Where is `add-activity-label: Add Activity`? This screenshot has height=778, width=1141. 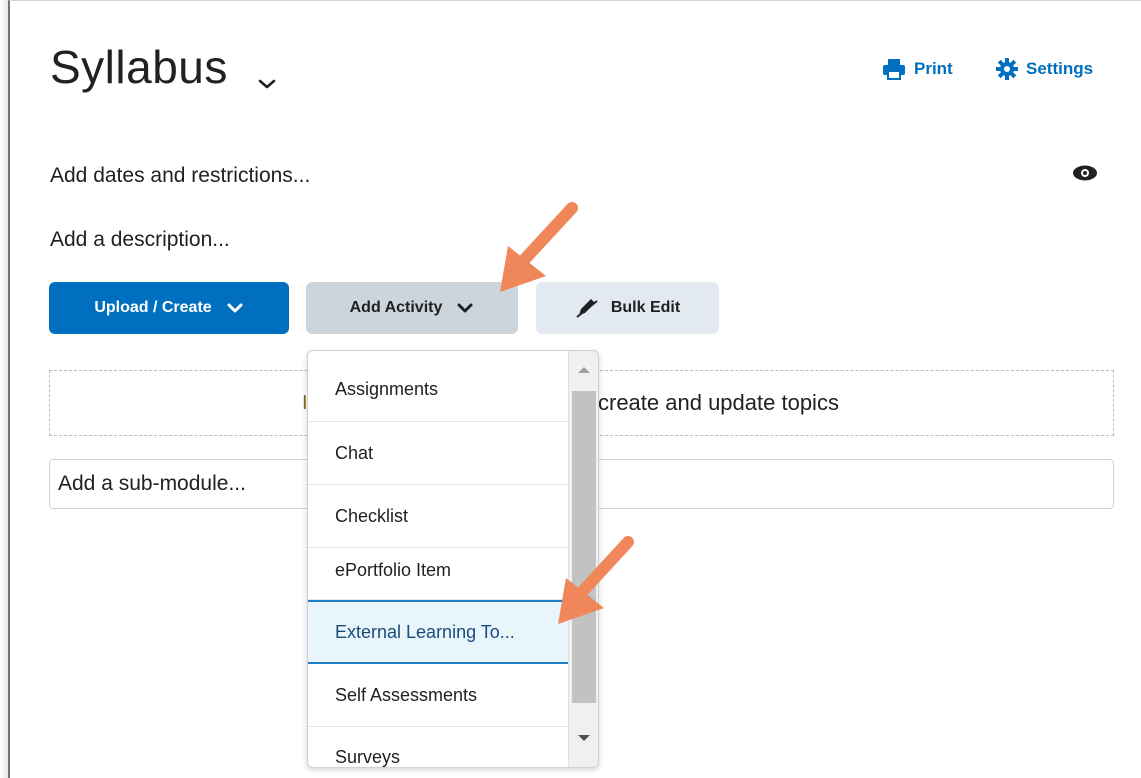
add-activity-label: Add Activity is located at coordinates (396, 307).